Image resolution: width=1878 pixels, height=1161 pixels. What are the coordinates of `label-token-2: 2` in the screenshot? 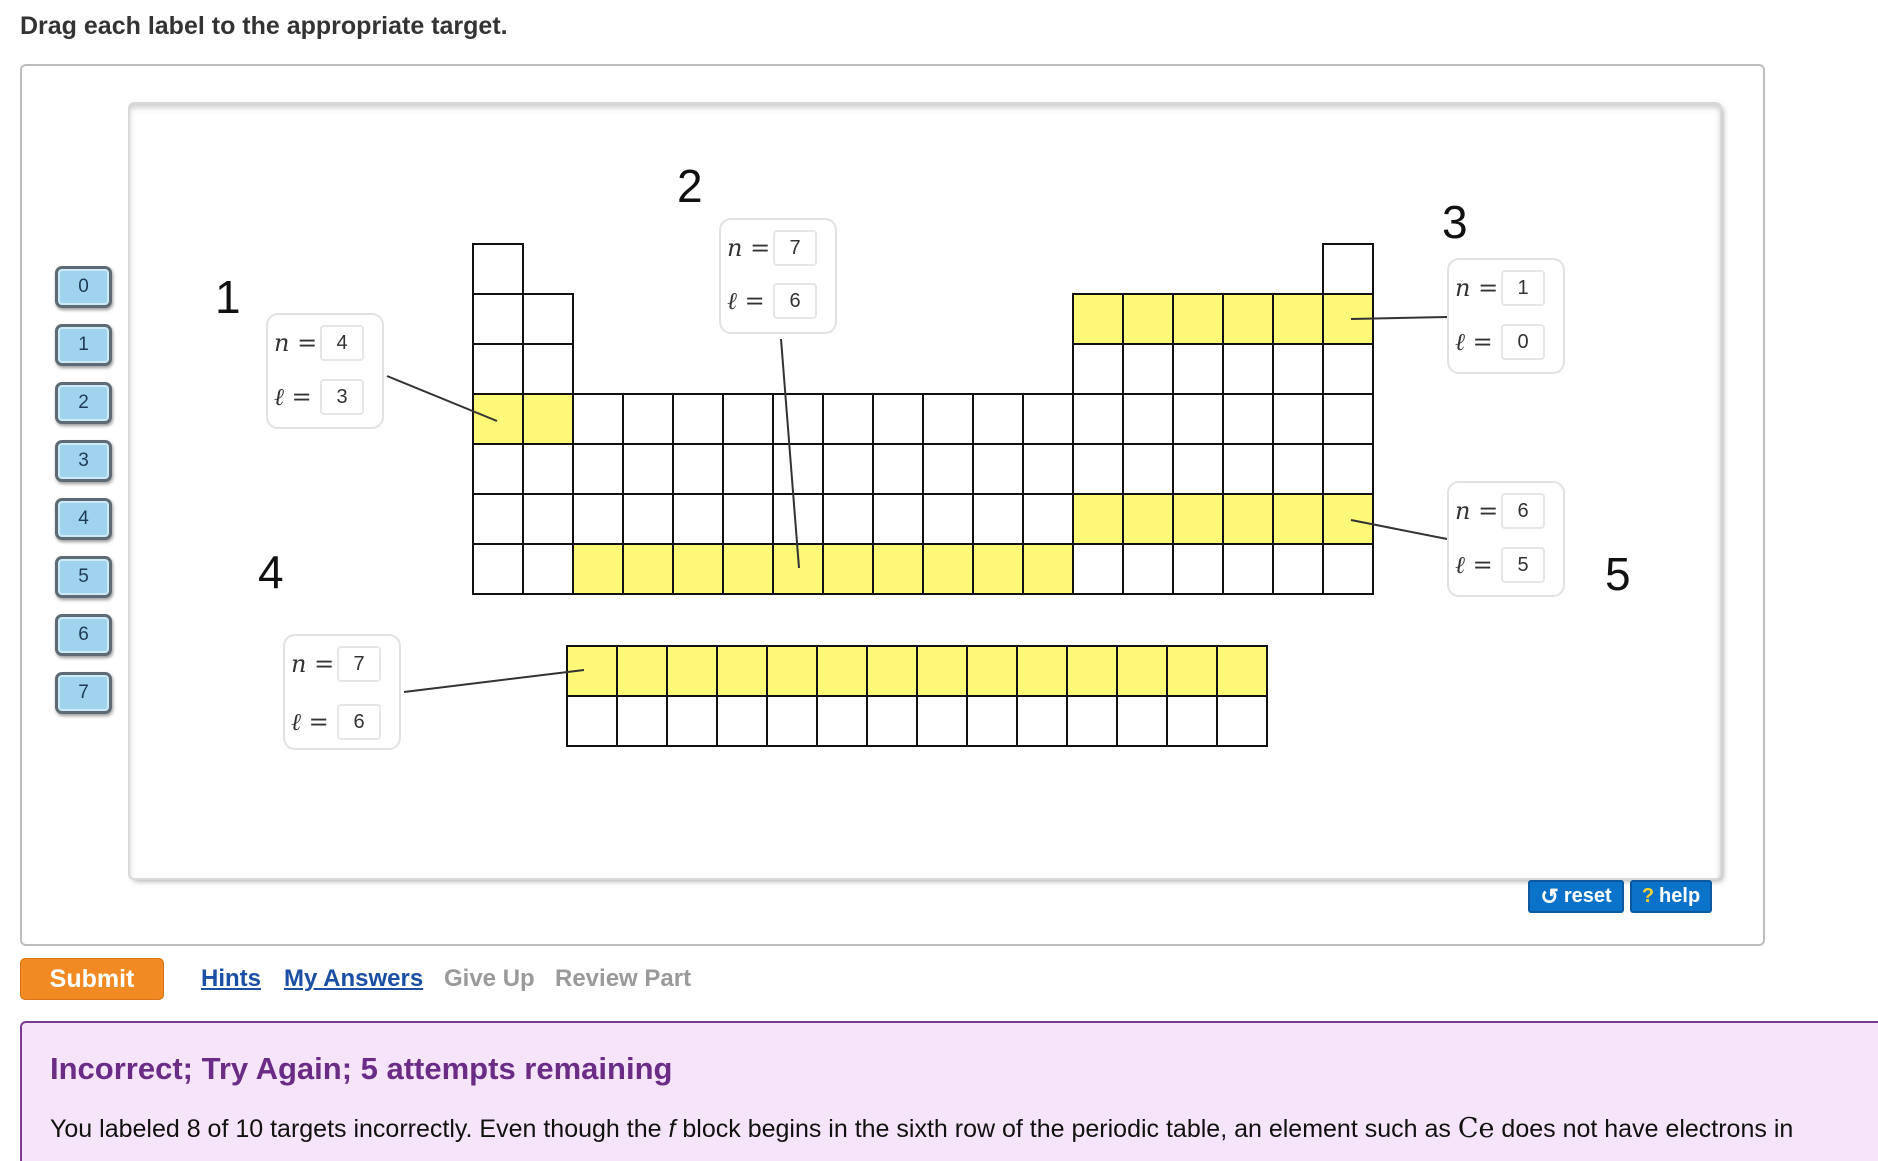 It's located at (83, 403).